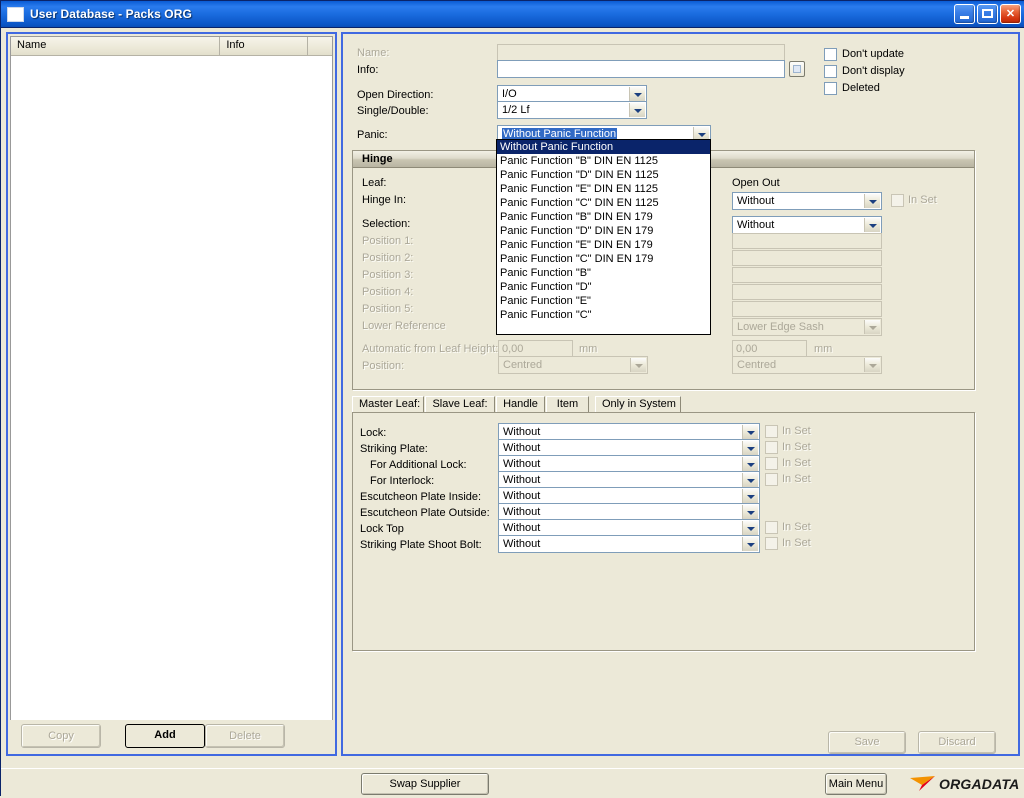 Image resolution: width=1024 pixels, height=798 pixels. What do you see at coordinates (830, 54) in the screenshot?
I see `dont-update-checkbox` at bounding box center [830, 54].